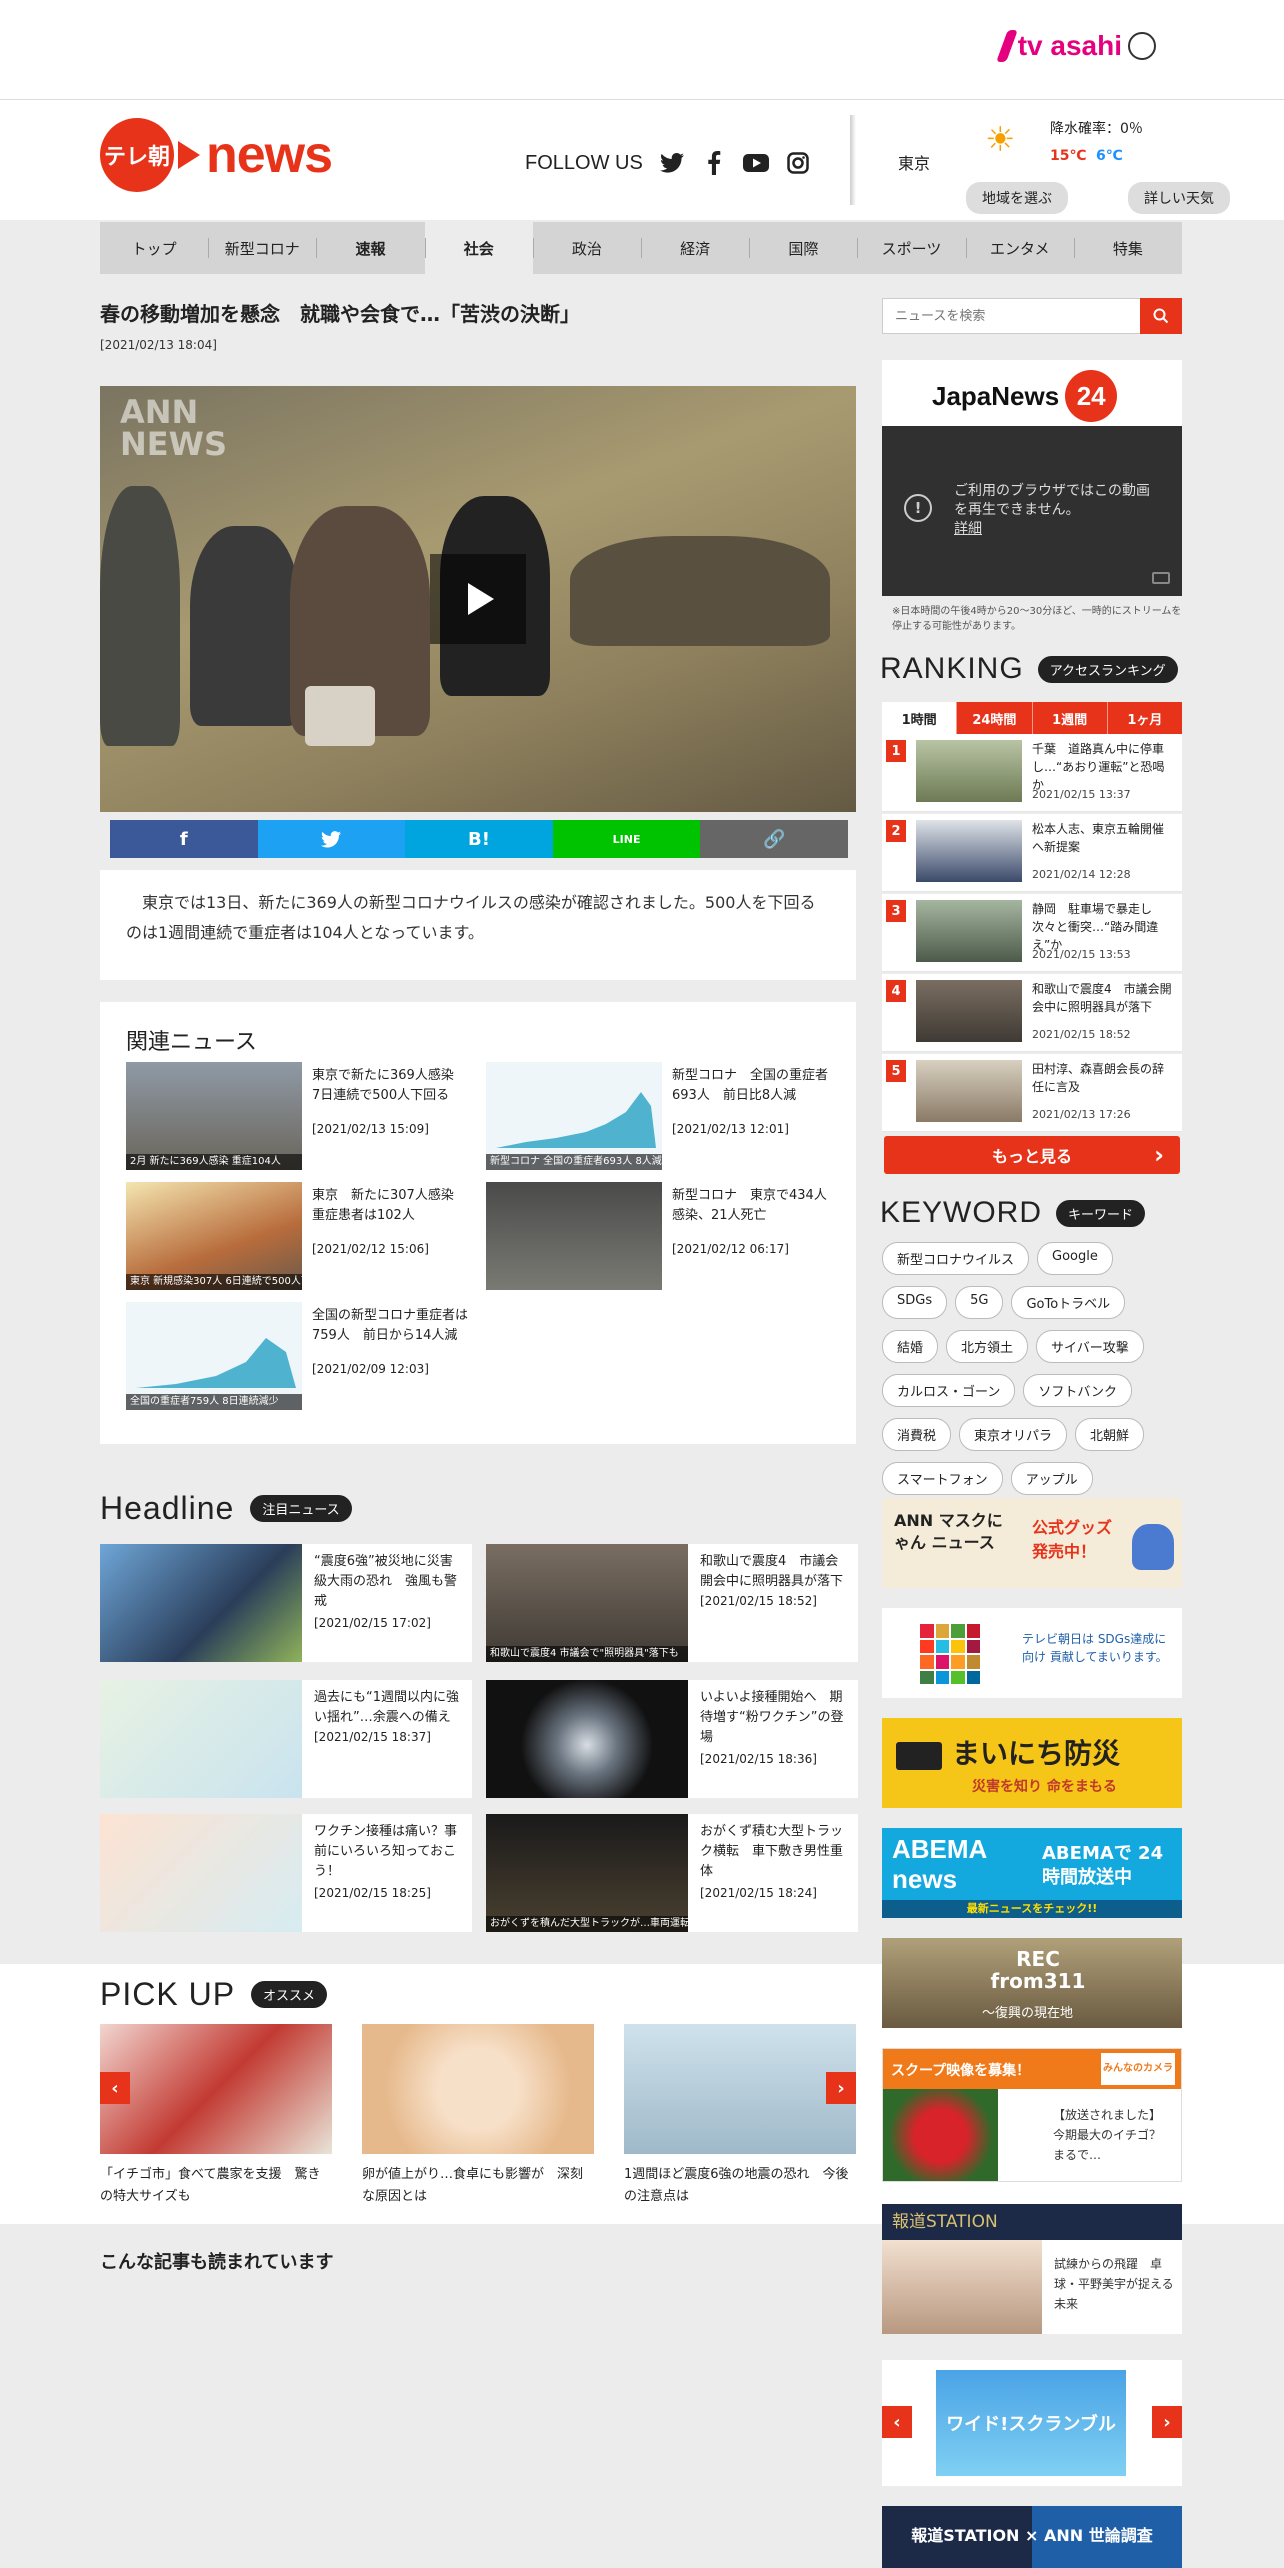 The image size is (1284, 2568). I want to click on pickup-next-button: ›, so click(841, 2088).